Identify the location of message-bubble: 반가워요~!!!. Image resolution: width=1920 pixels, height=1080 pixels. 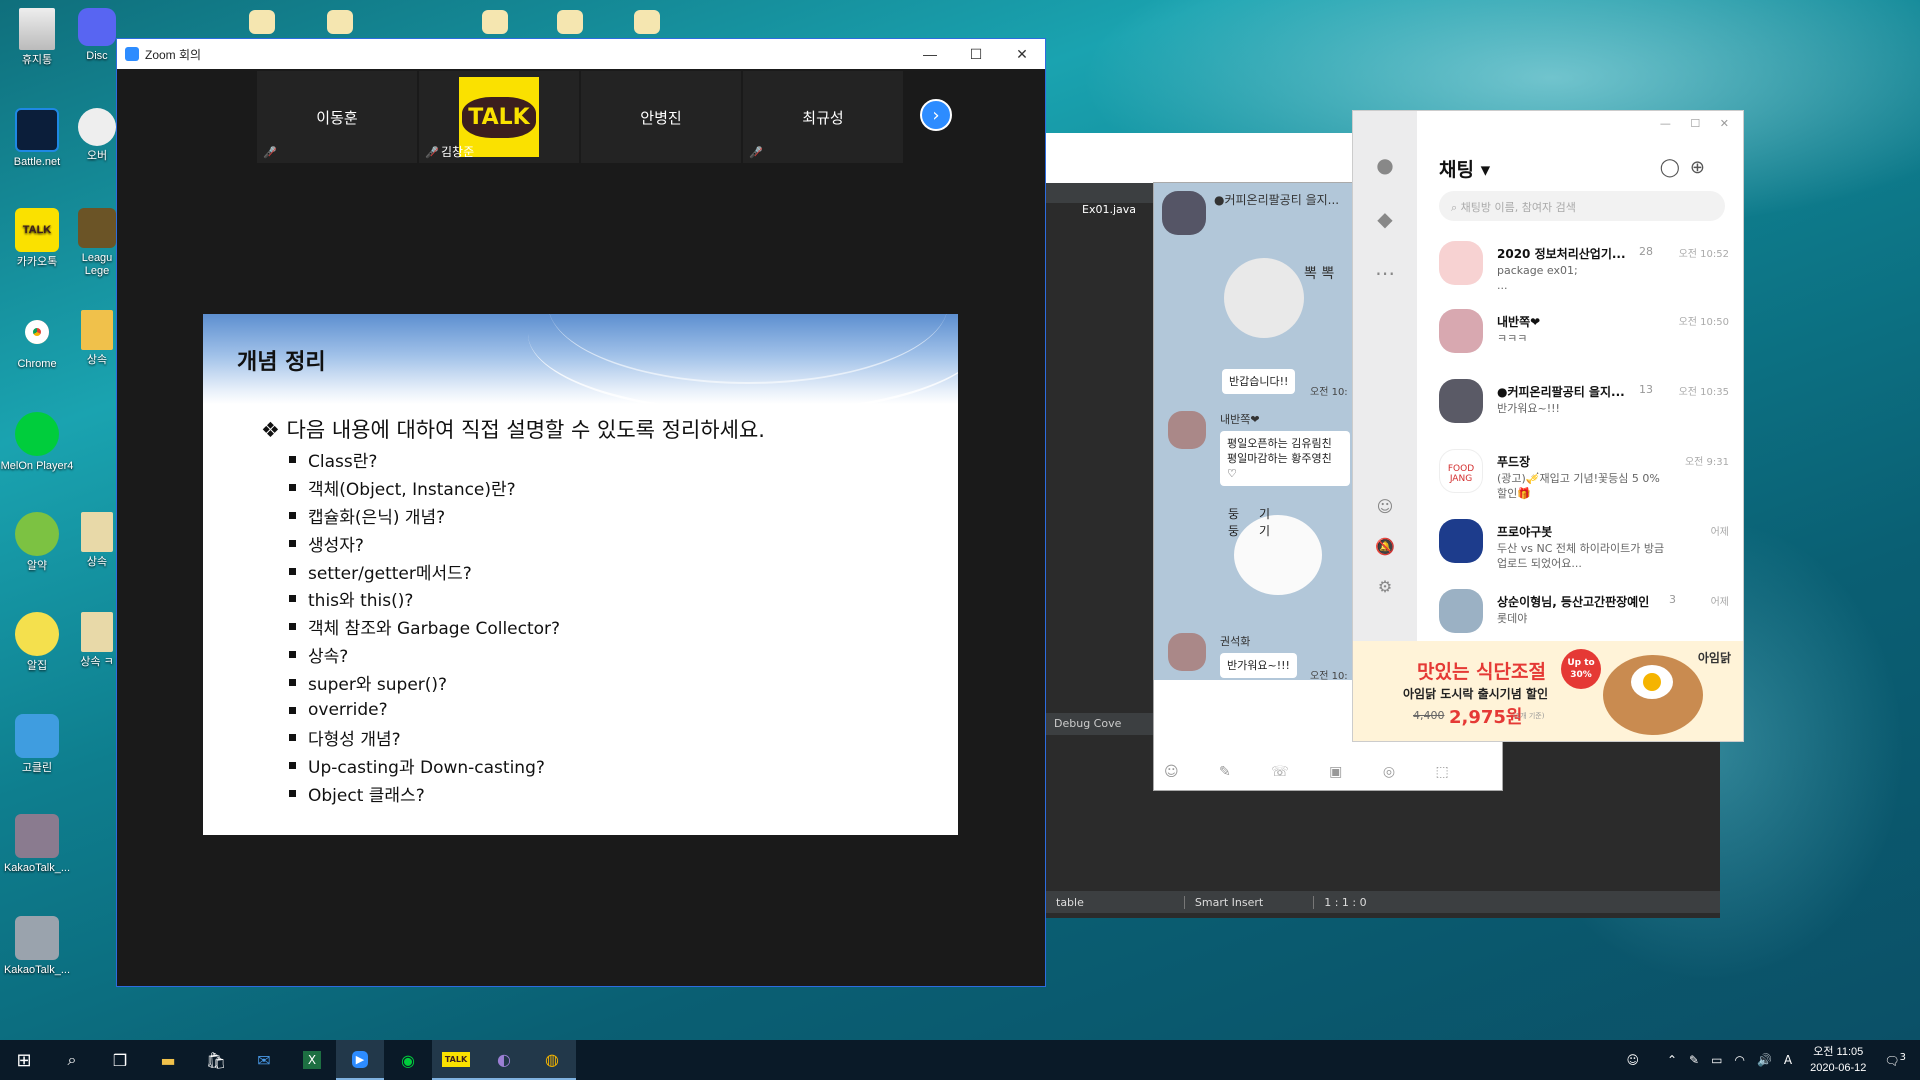
(1258, 665).